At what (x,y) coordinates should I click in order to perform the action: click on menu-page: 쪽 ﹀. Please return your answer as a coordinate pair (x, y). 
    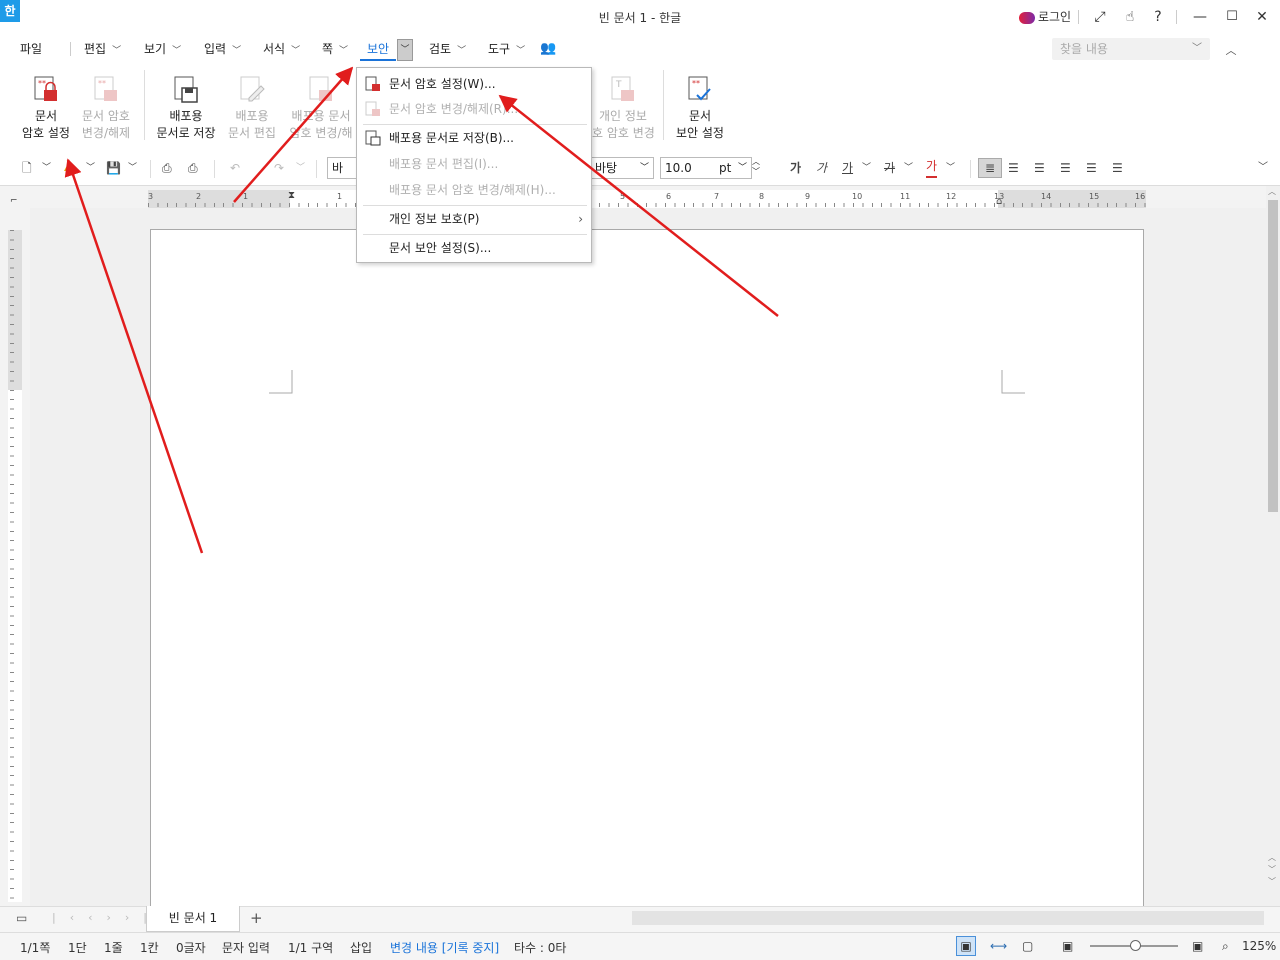
    Looking at the image, I should click on (335, 51).